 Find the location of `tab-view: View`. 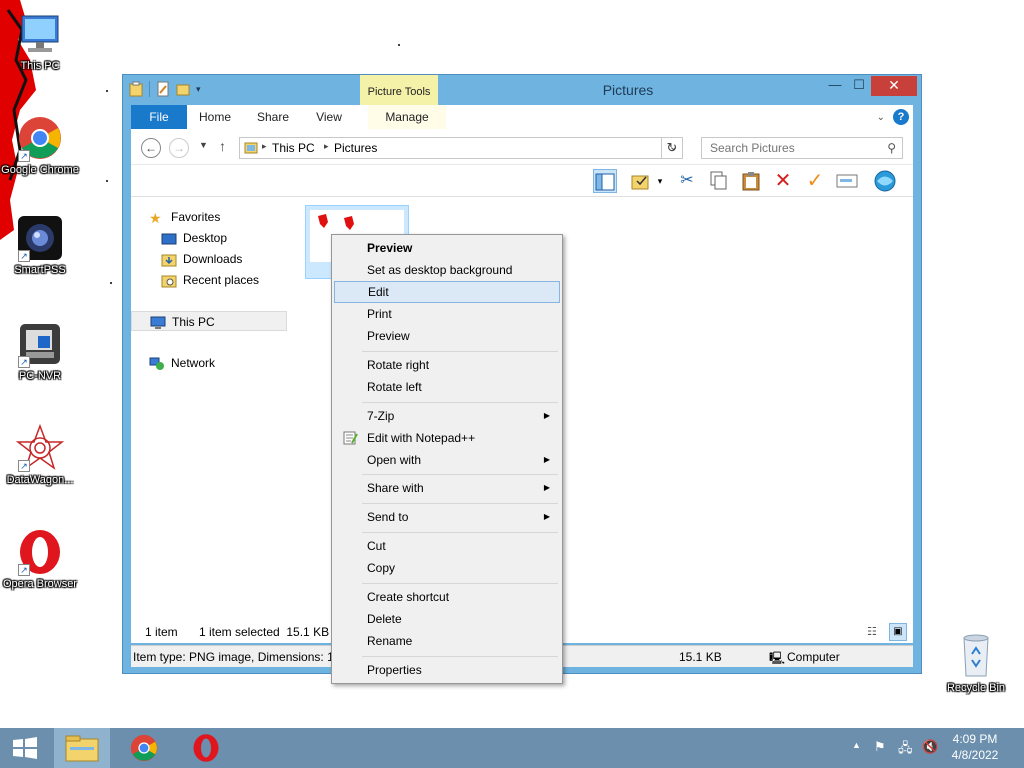

tab-view: View is located at coordinates (329, 117).